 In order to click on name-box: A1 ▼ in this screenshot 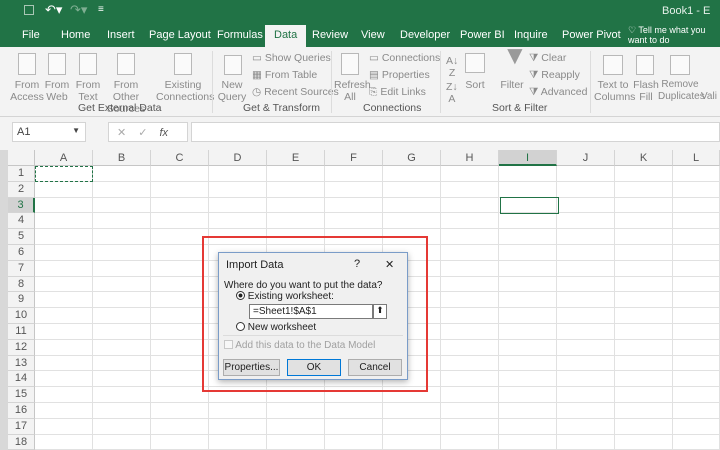, I will do `click(49, 132)`.